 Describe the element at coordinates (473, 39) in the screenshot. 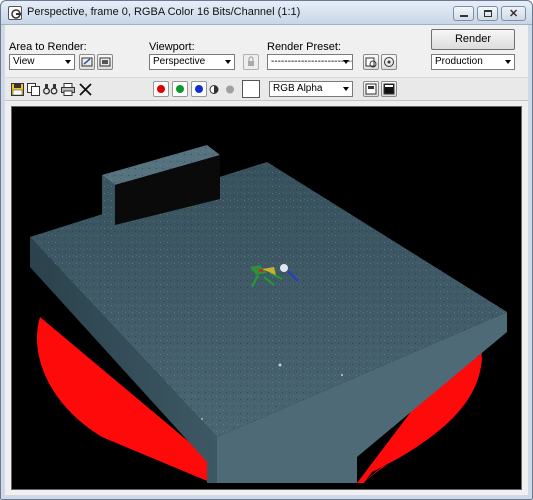

I see `render-button: Render` at that location.